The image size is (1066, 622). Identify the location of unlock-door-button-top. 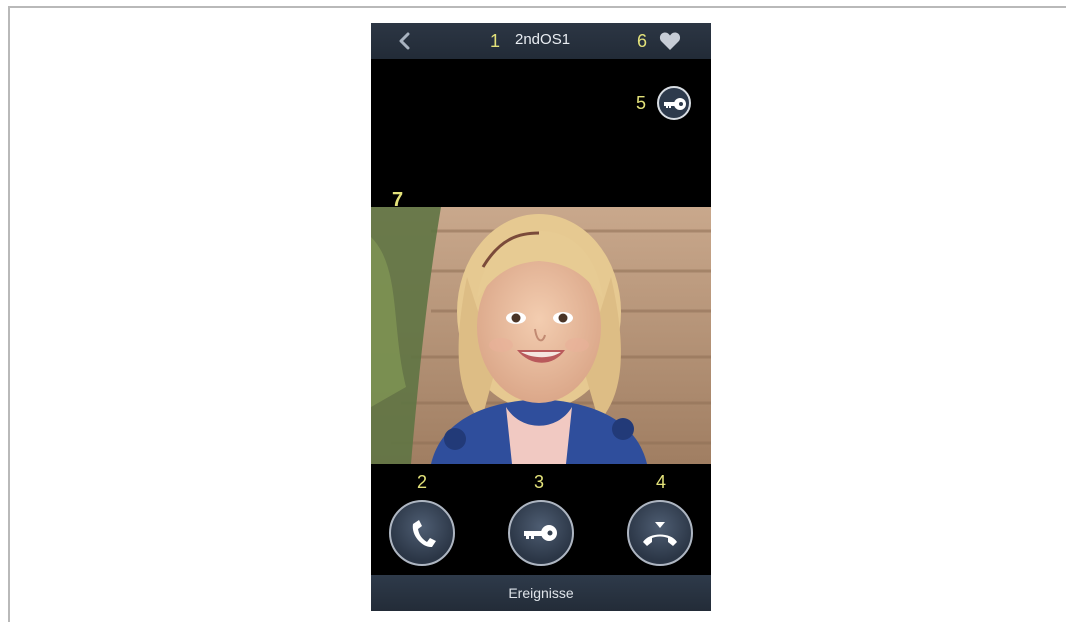
(674, 103).